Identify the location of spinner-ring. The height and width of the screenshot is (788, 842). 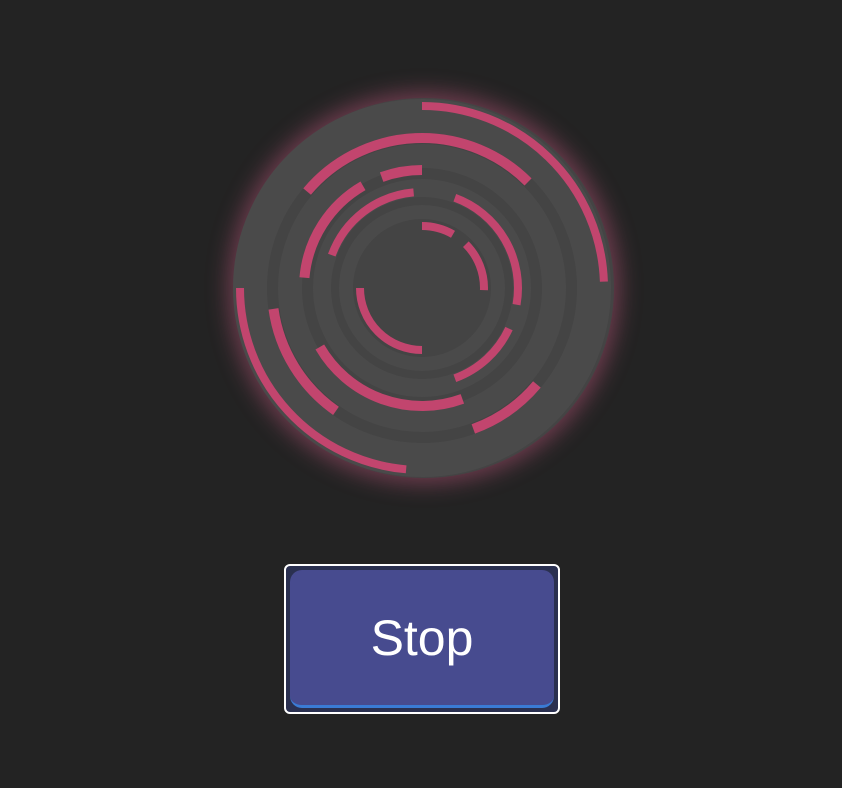
(422, 288).